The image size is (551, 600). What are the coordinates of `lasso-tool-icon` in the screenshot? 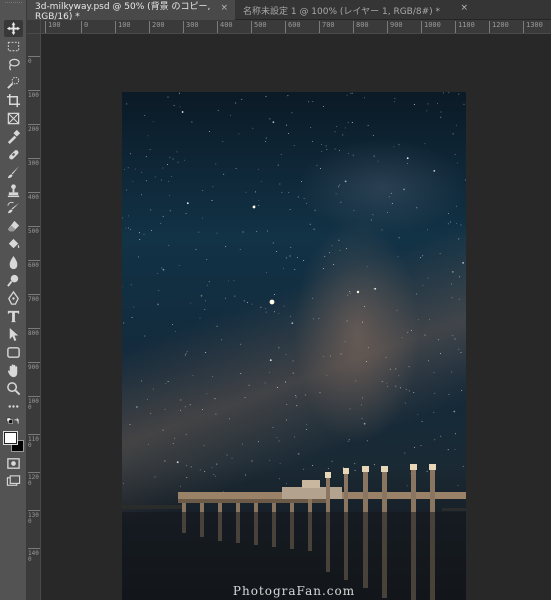 It's located at (13, 64).